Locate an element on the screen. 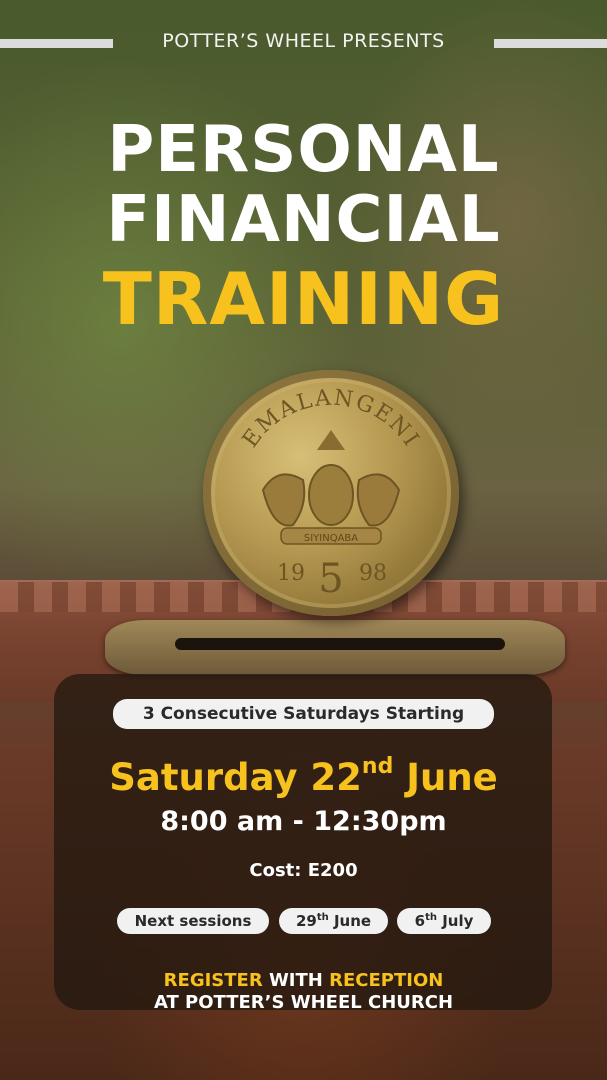  cost-text: Cost: E200 is located at coordinates (303, 870).